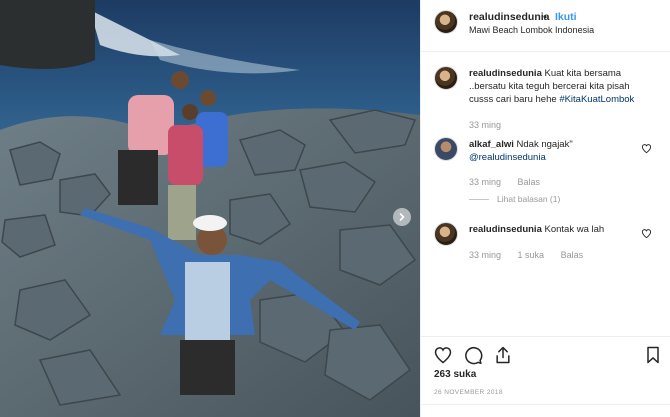  Describe the element at coordinates (503, 355) in the screenshot. I see `share-icon` at that location.